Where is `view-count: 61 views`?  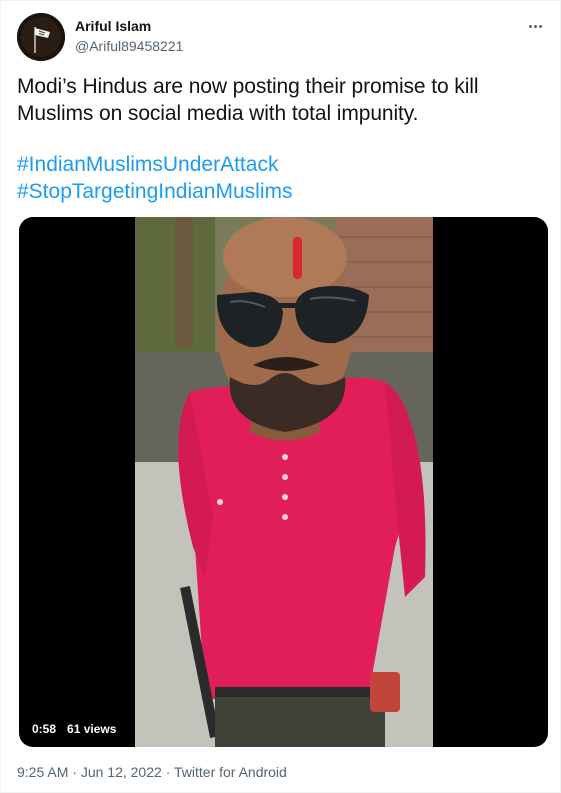 view-count: 61 views is located at coordinates (92, 729).